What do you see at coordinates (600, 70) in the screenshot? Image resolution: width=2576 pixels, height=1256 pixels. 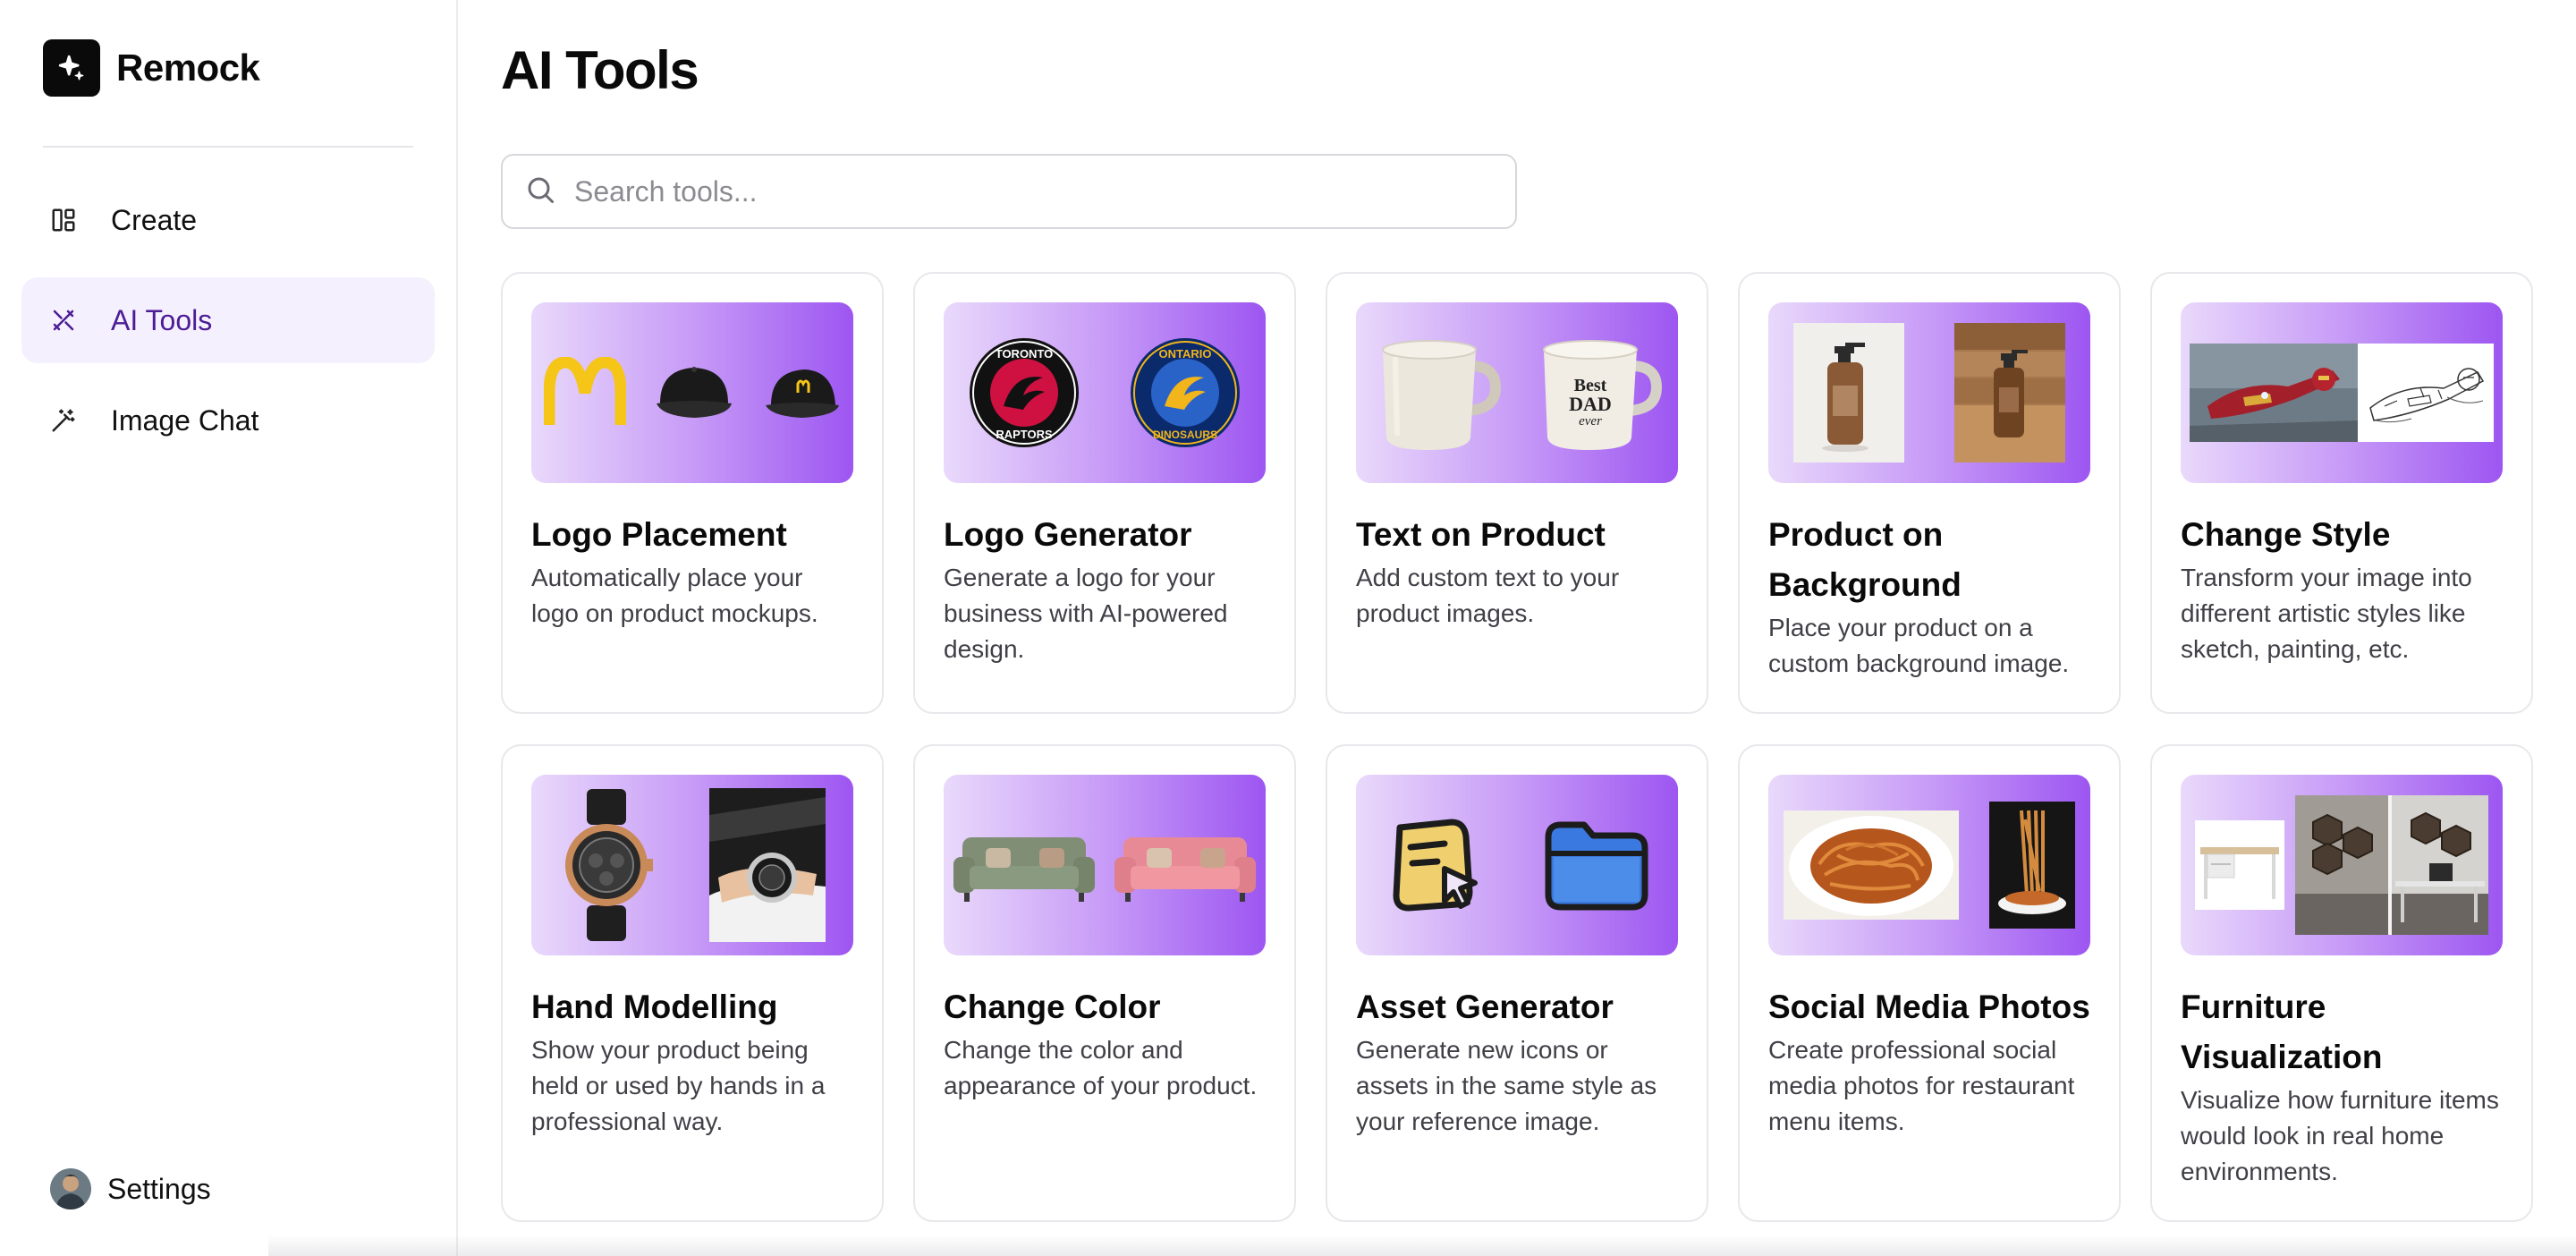 I see `page-title: AI Tools` at bounding box center [600, 70].